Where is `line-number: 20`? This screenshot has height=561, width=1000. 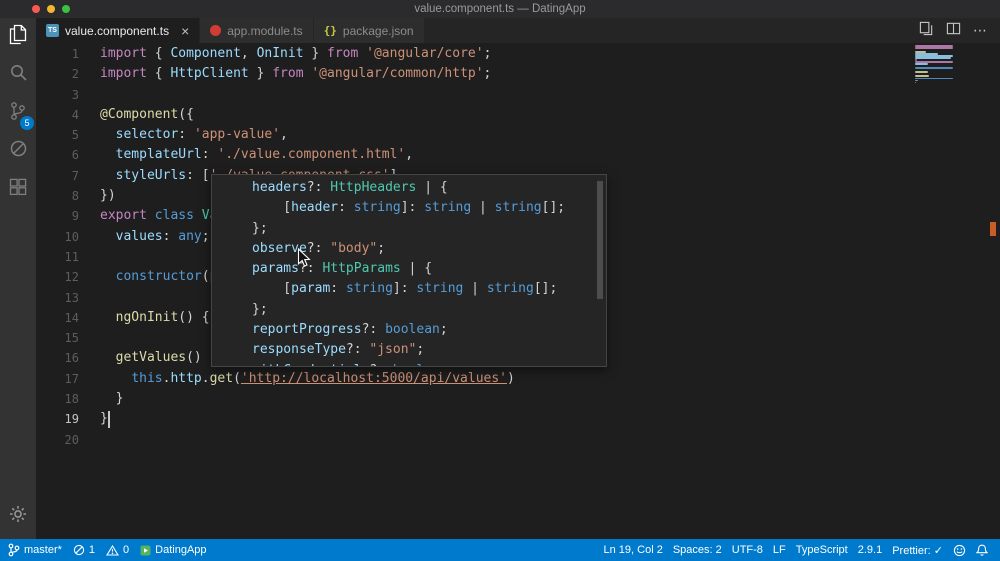 line-number: 20 is located at coordinates (71, 439).